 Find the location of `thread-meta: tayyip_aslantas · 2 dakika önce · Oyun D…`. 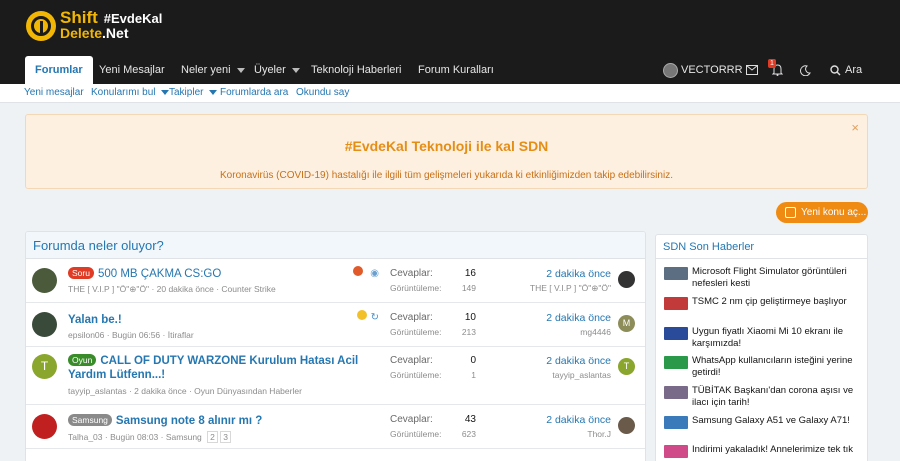

thread-meta: tayyip_aslantas · 2 dakika önce · Oyun D… is located at coordinates (185, 391).